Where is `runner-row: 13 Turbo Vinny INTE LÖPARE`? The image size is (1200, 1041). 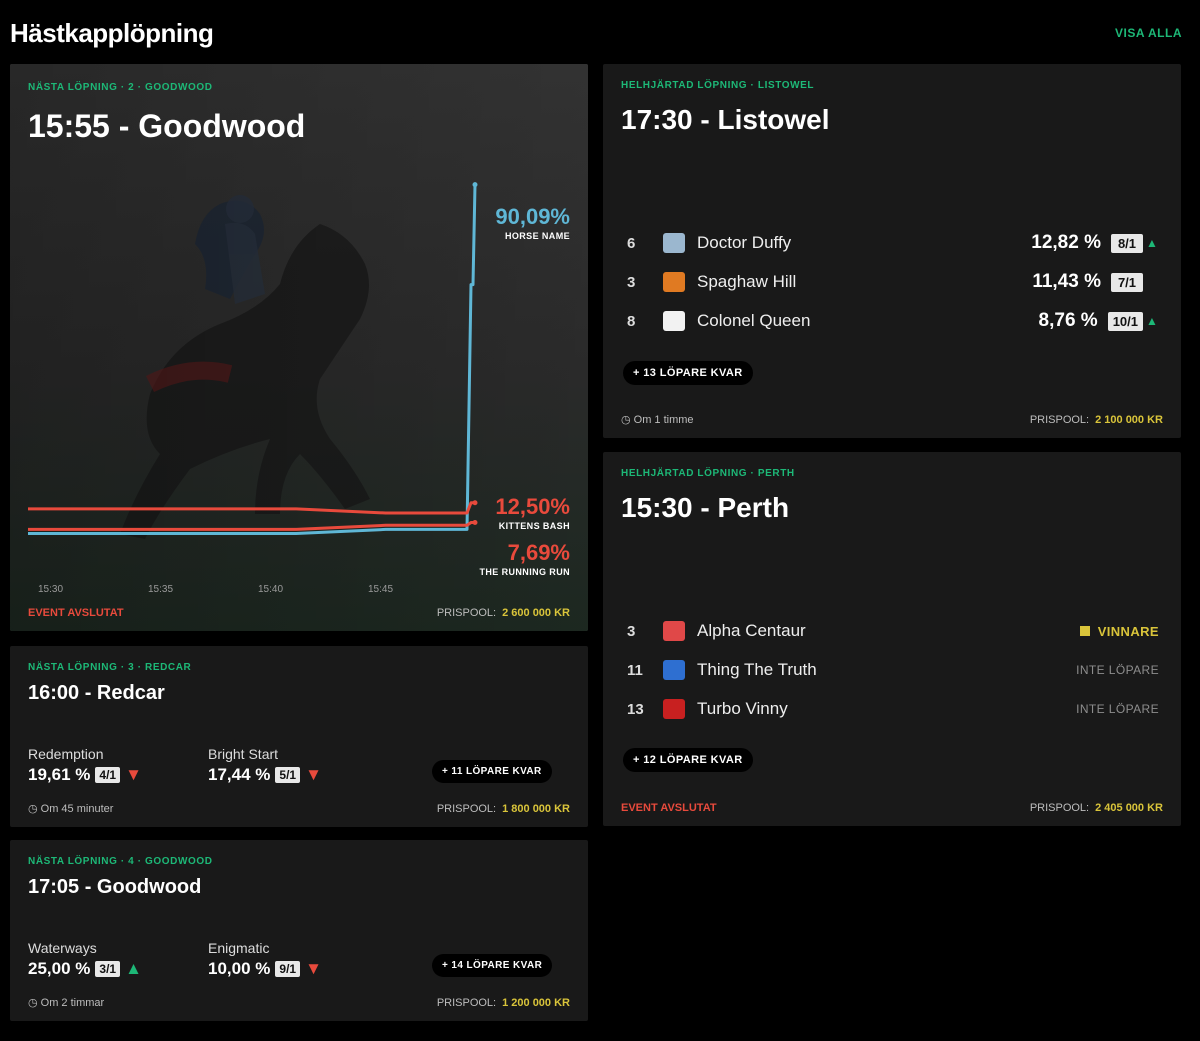 runner-row: 13 Turbo Vinny INTE LÖPARE is located at coordinates (893, 709).